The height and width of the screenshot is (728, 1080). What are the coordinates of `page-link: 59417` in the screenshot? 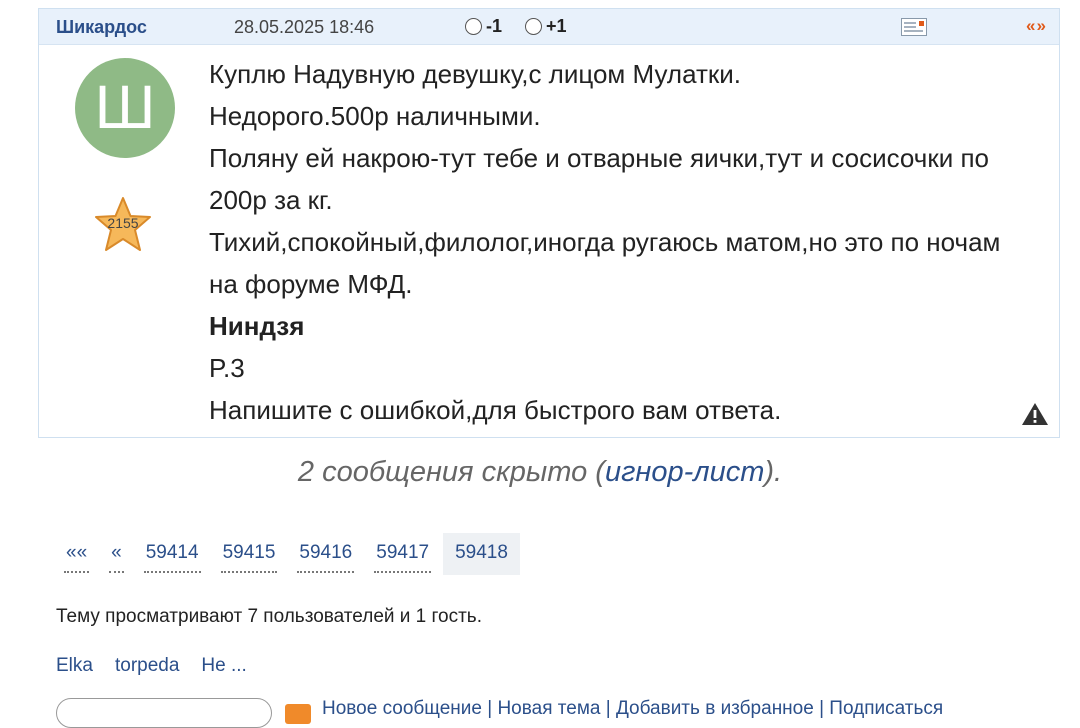 It's located at (402, 554).